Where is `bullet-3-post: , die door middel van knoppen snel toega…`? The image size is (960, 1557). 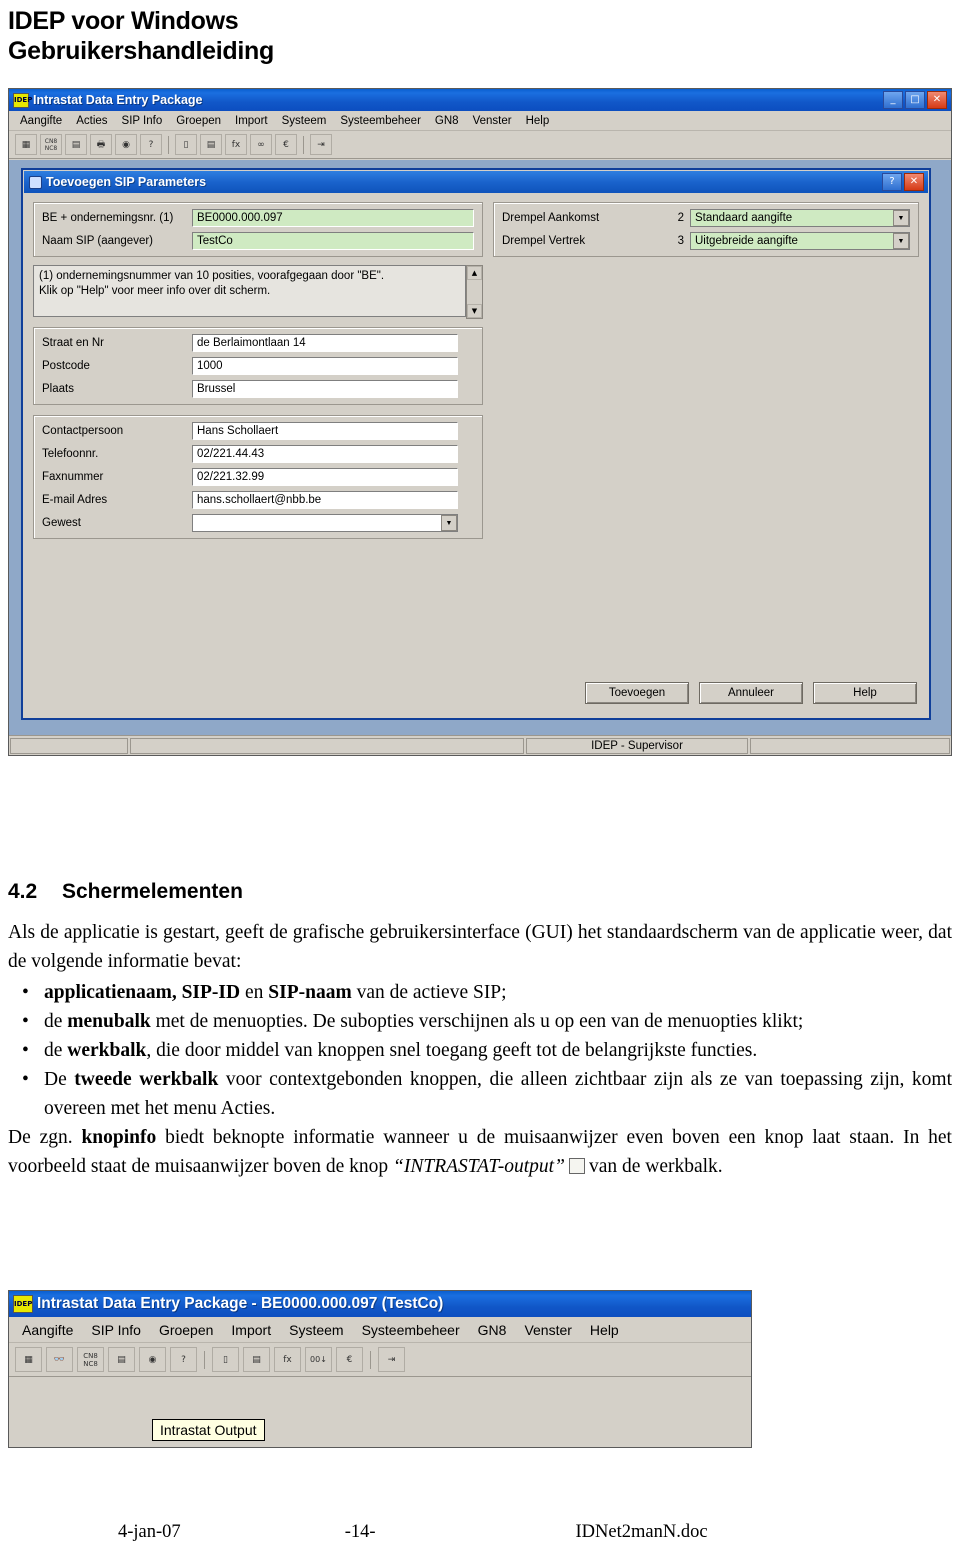
bullet-3-post: , die door middel van knoppen snel toega… is located at coordinates (452, 1050).